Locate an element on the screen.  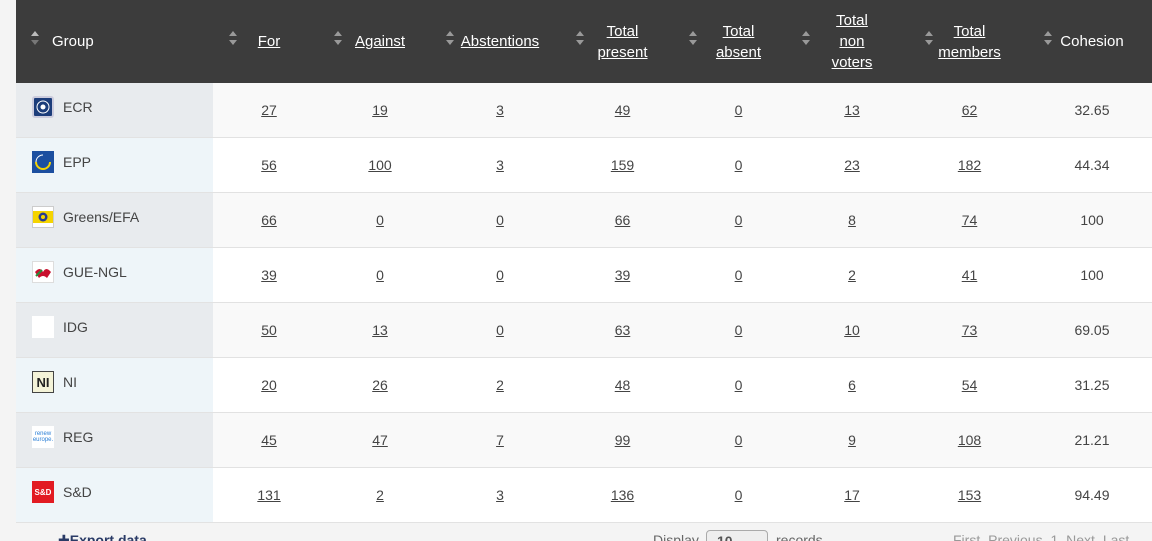
for-cell: 45 is located at coordinates (269, 440).